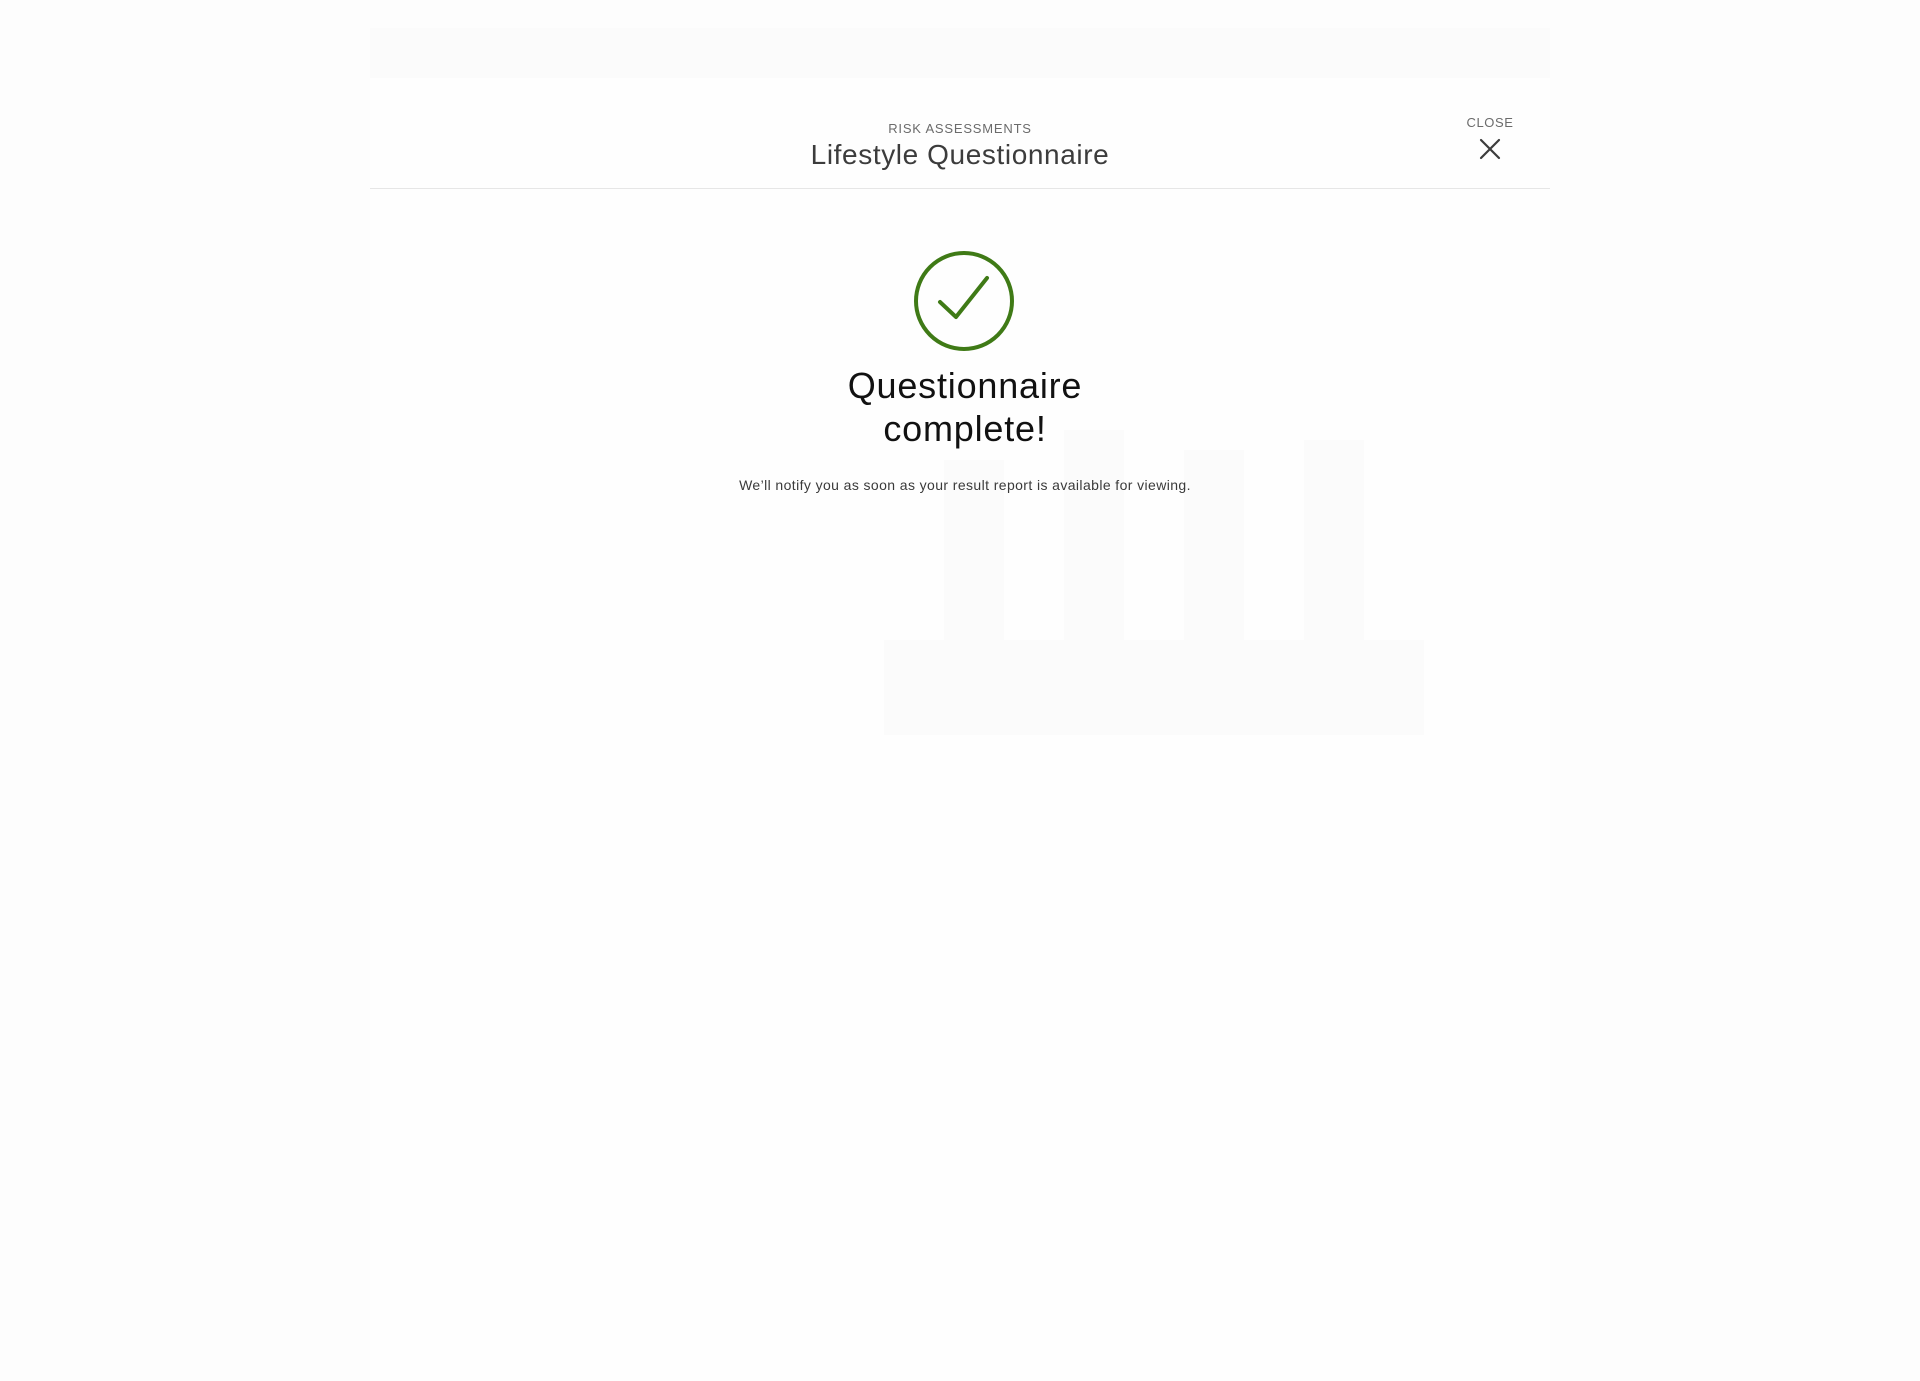 The width and height of the screenshot is (1920, 1381). I want to click on completion-headline: Questionnaire complete!, so click(960, 407).